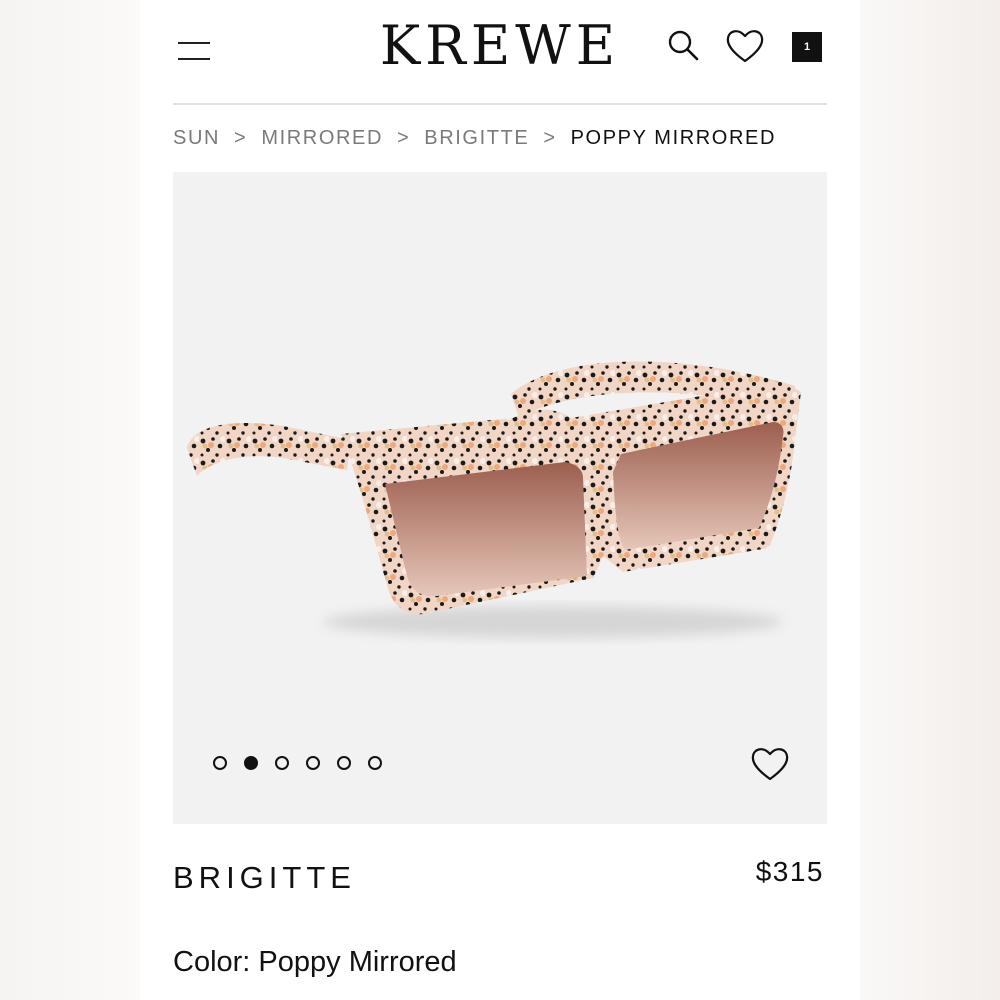 The width and height of the screenshot is (1000, 1000). I want to click on breadcrumb-sun: SUN, so click(196, 138).